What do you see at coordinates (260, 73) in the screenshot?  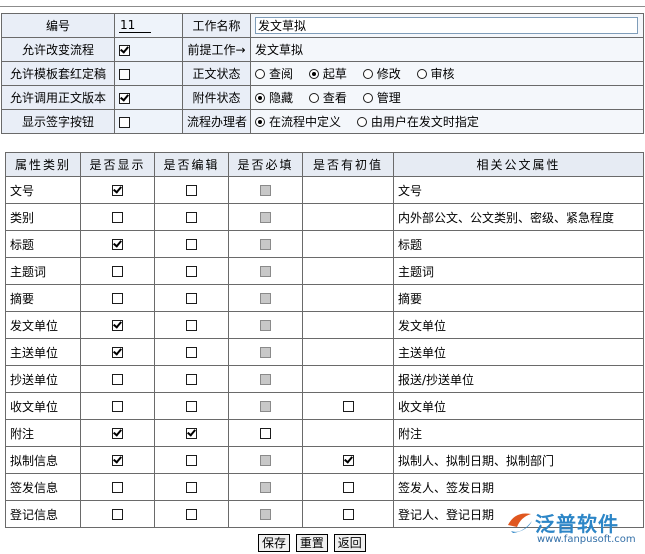 I see `doc-status-radio-view` at bounding box center [260, 73].